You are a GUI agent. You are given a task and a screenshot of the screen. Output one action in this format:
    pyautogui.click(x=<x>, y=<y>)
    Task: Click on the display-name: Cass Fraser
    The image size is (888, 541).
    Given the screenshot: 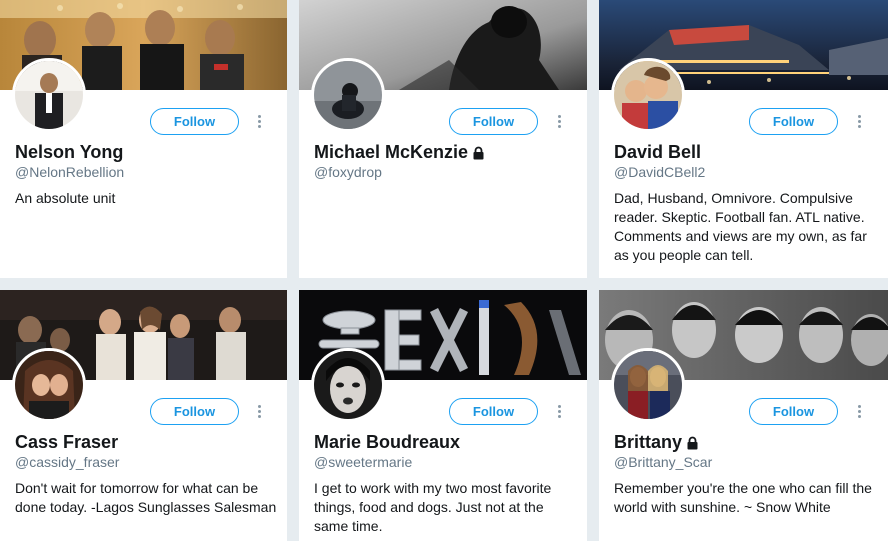 What is the action you would take?
    pyautogui.click(x=66, y=442)
    